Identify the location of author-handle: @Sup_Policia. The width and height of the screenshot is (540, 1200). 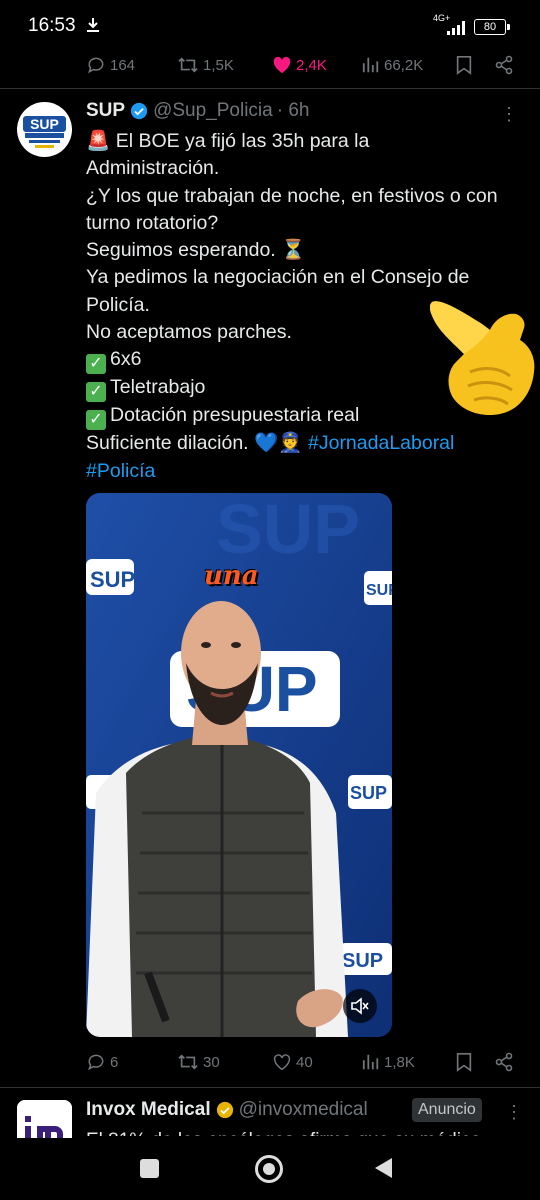
(213, 111).